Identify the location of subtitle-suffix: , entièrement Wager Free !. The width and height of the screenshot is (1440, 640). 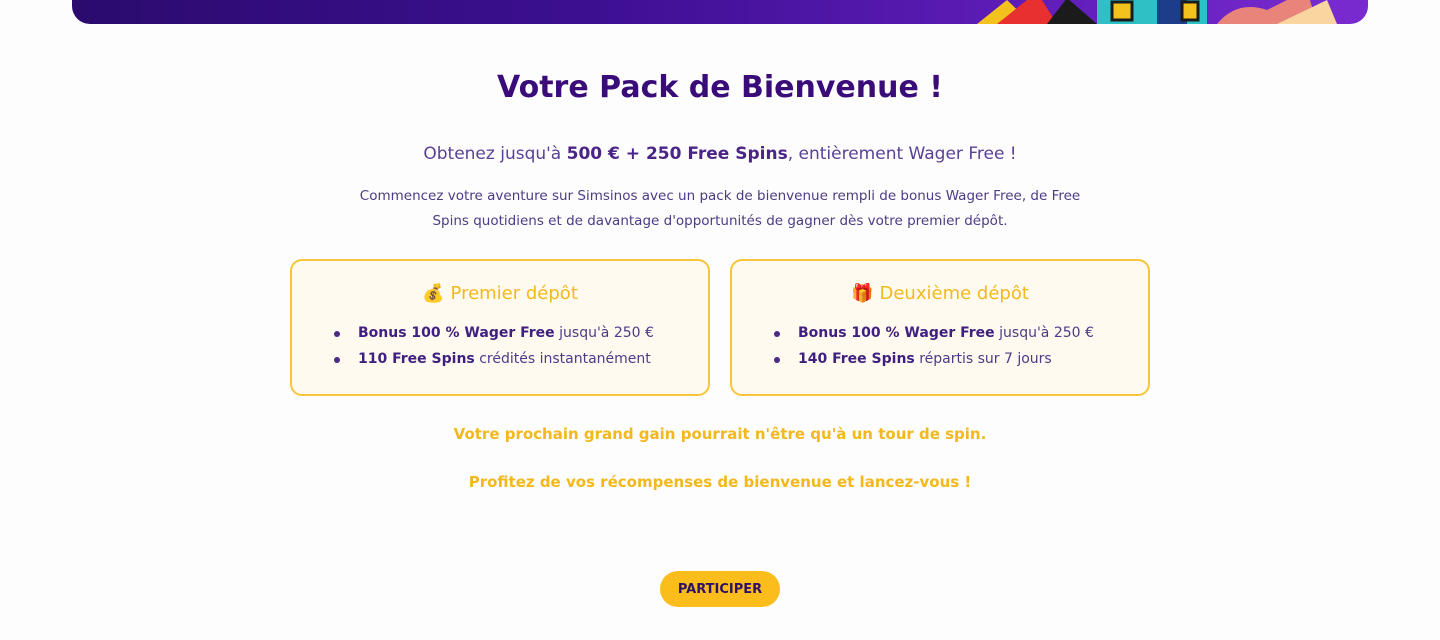
(902, 154).